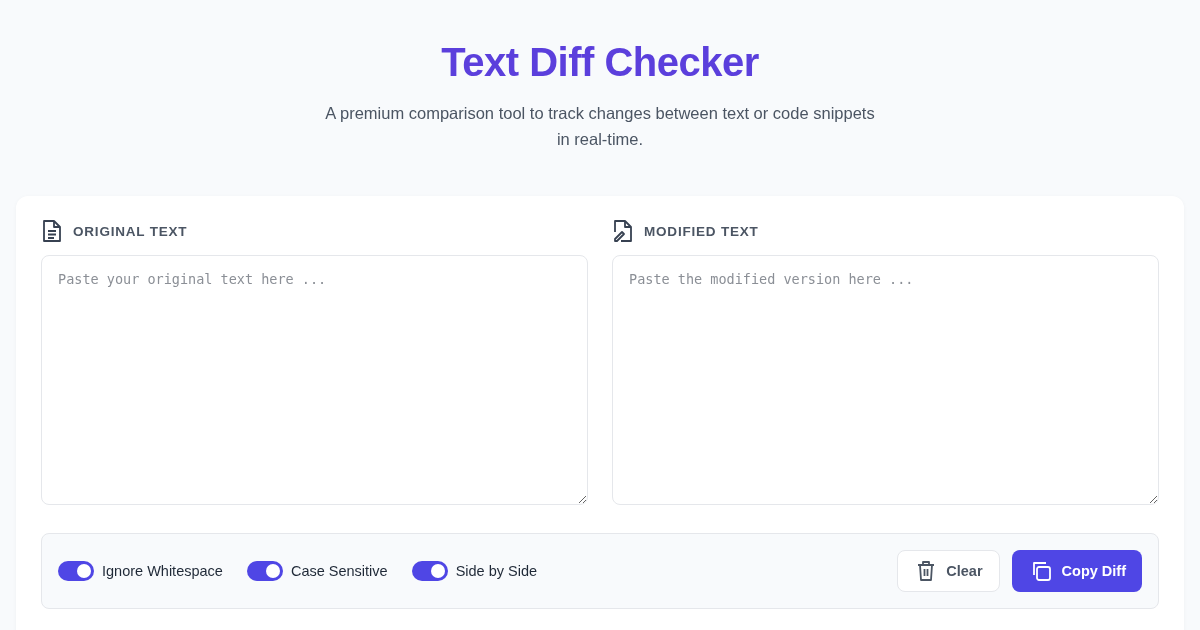 This screenshot has height=630, width=1200. I want to click on toggle-label: Ignore Whitespace, so click(162, 571).